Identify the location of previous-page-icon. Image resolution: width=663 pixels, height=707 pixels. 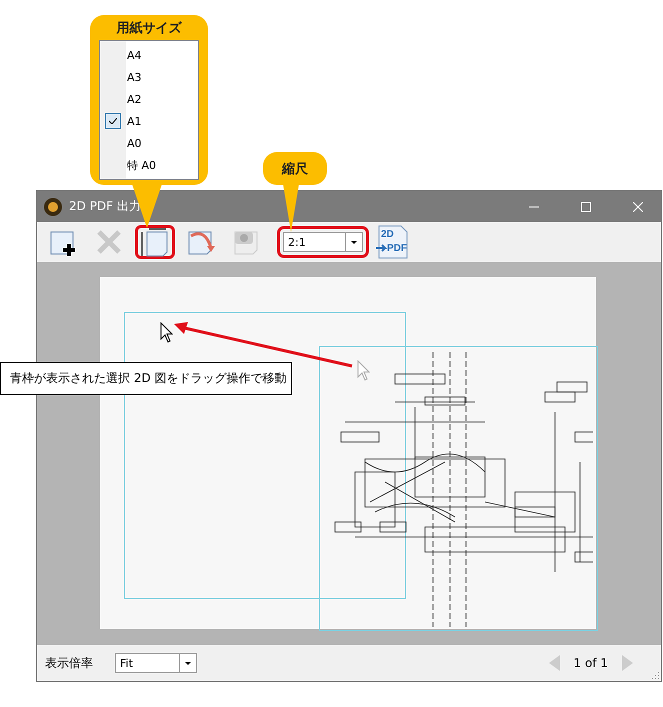
(554, 663).